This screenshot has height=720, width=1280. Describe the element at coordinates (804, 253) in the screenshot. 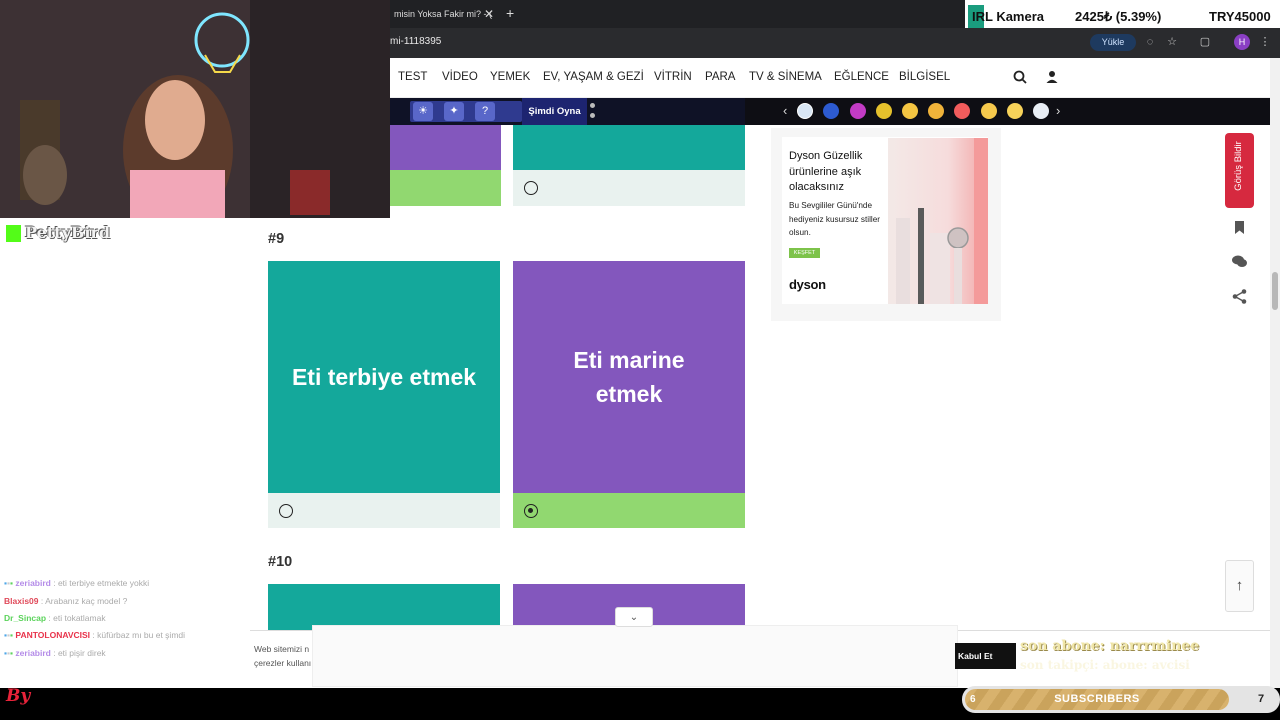

I see `ad-cta-button: KEŞFET` at that location.